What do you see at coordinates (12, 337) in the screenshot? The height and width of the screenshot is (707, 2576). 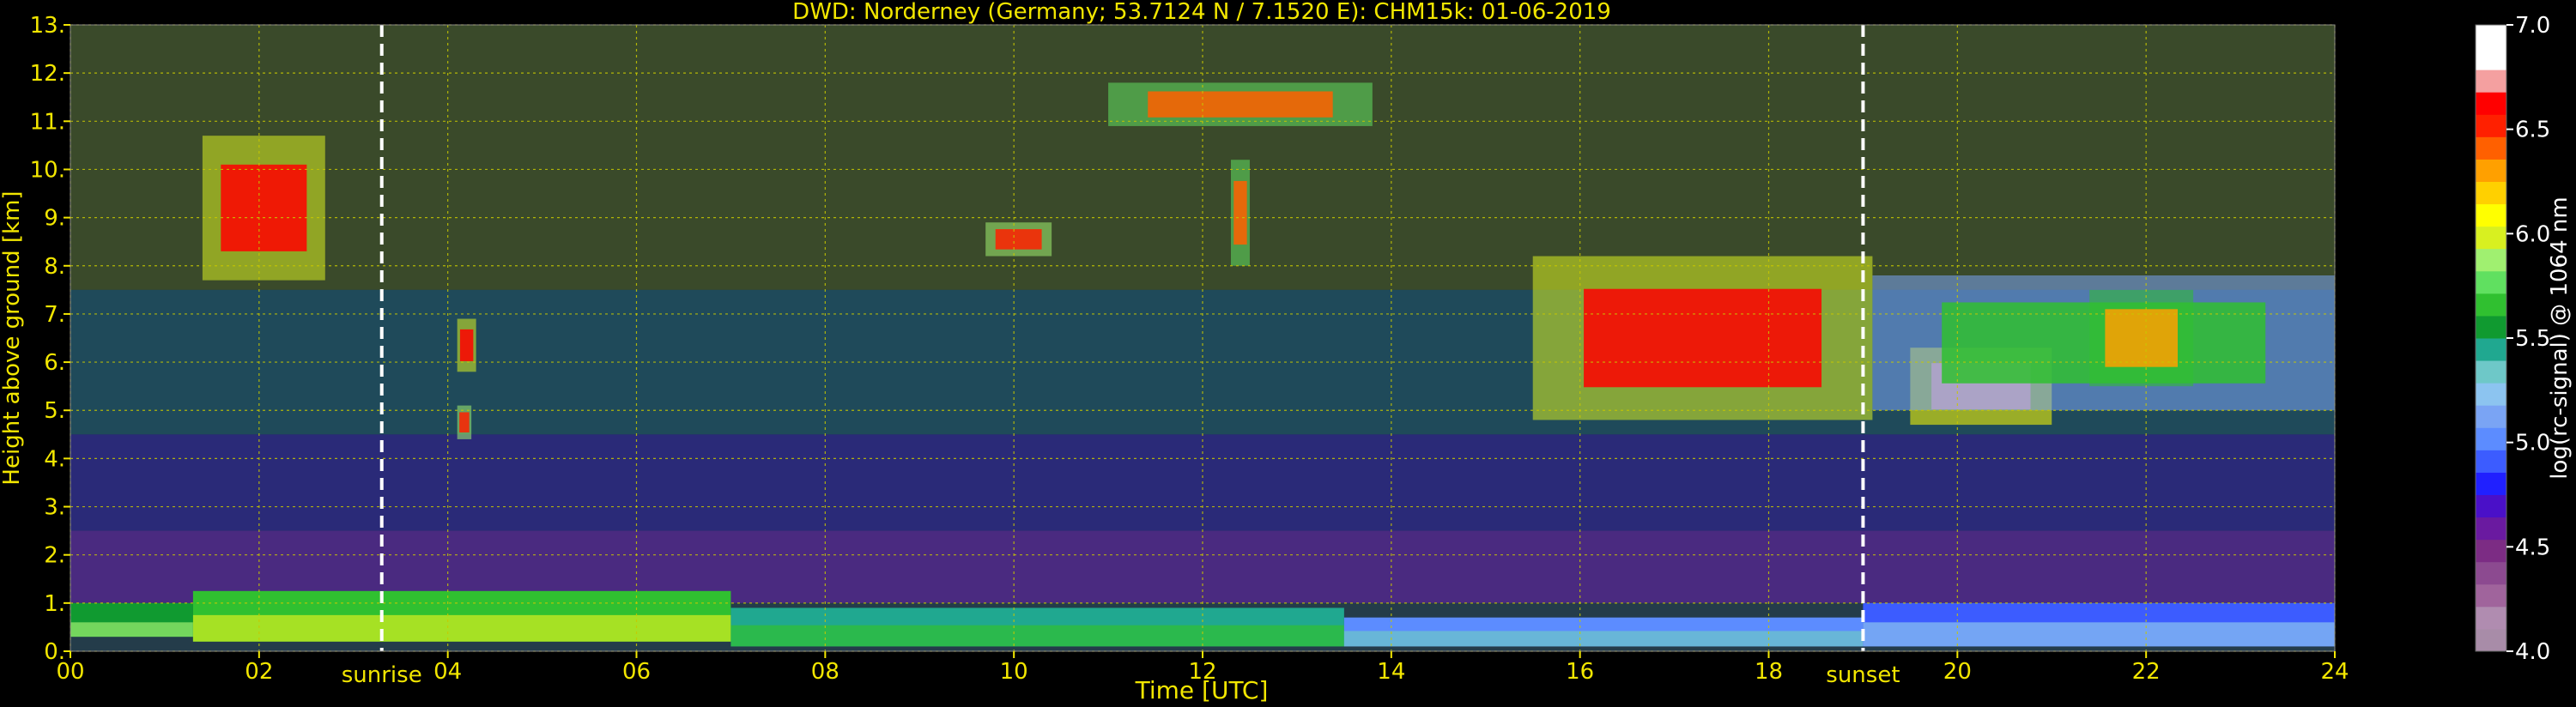 I see `y-axis-label: Height above ground [km]` at bounding box center [12, 337].